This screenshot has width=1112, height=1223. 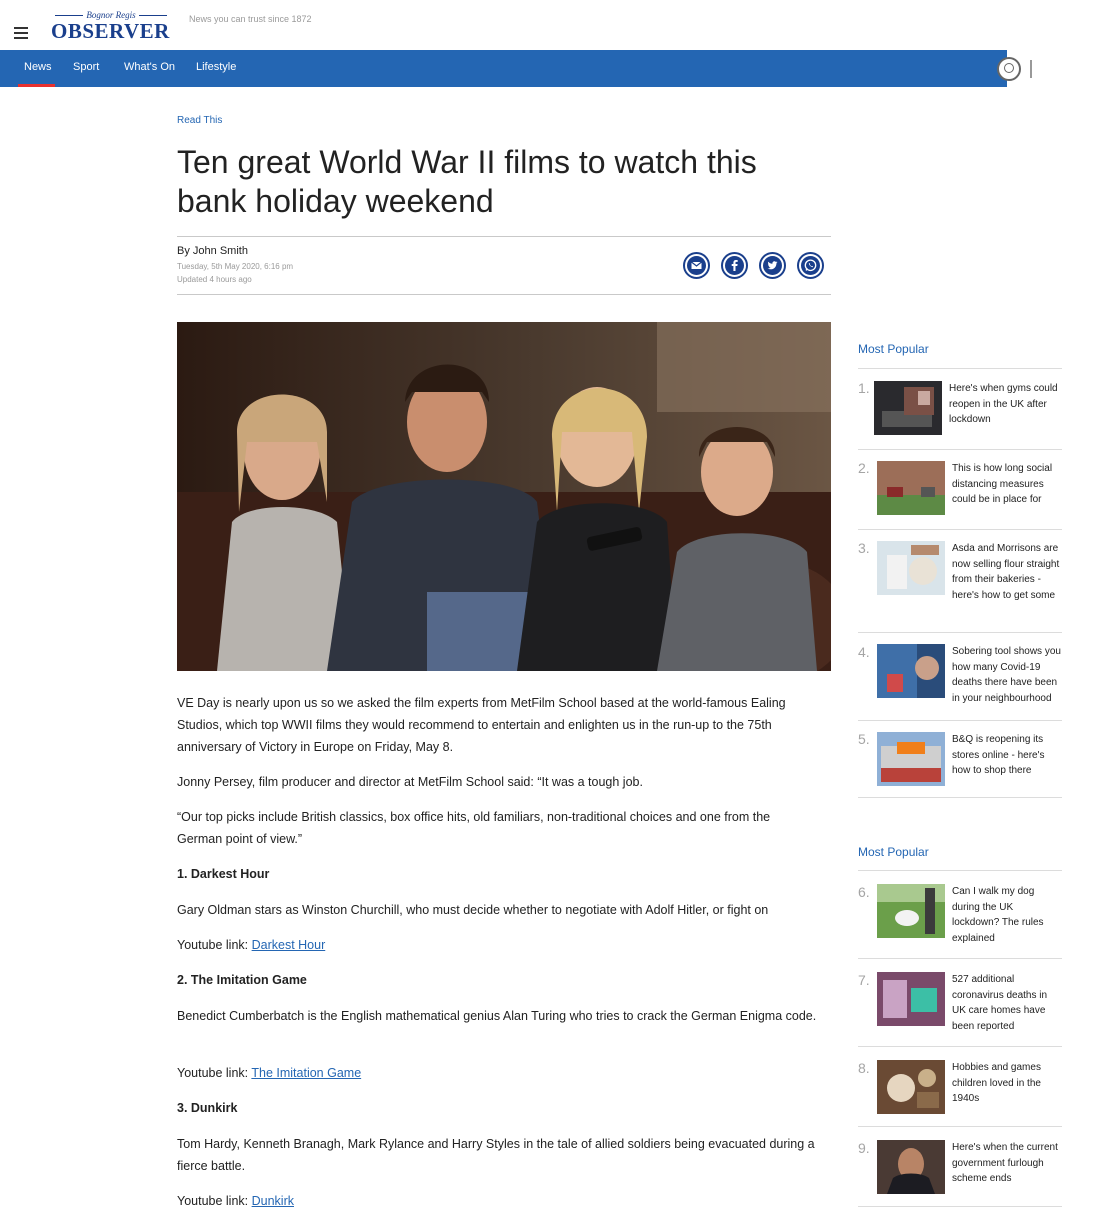 I want to click on popular-rank: 4., so click(x=864, y=652).